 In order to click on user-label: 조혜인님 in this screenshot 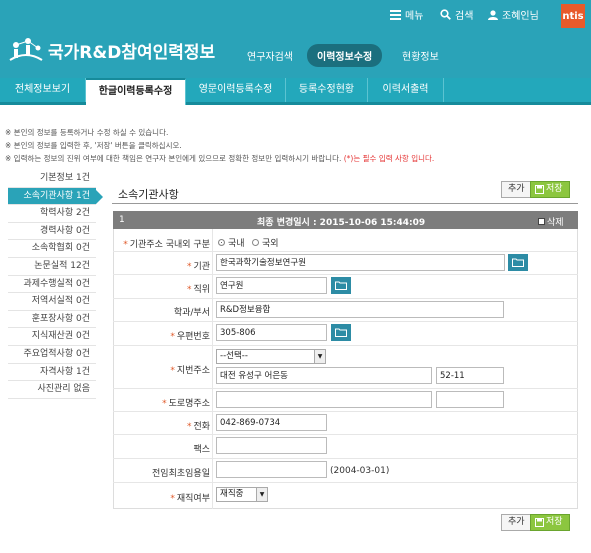, I will do `click(520, 16)`.